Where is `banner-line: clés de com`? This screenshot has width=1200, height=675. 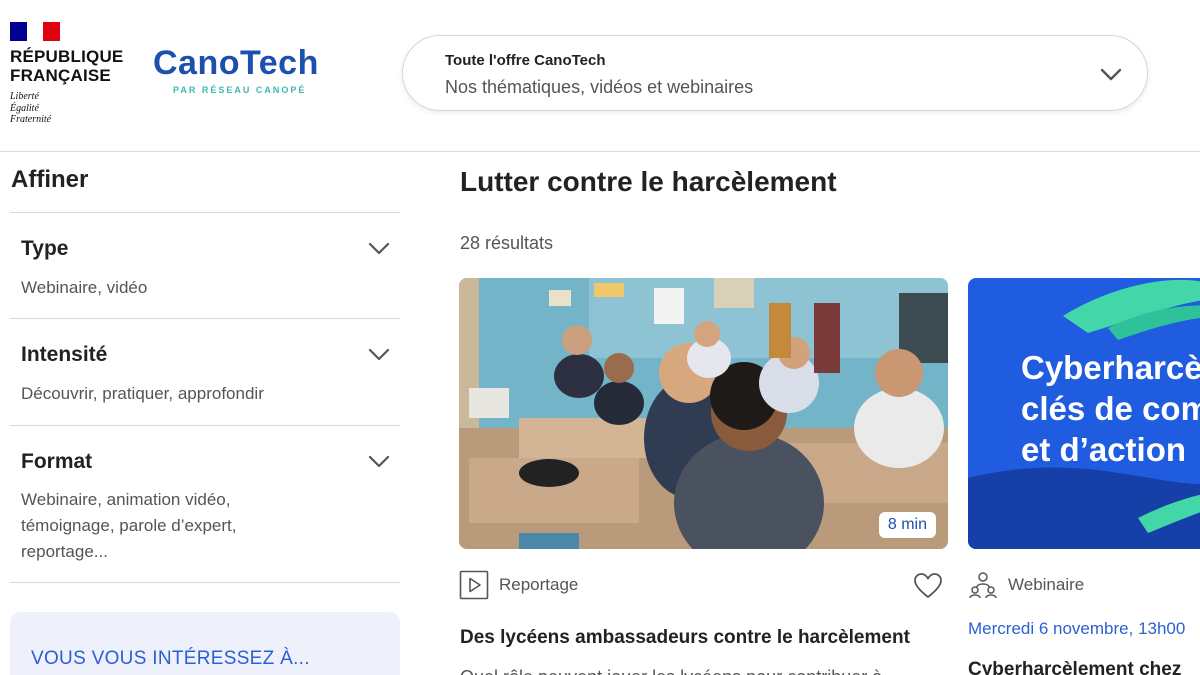
banner-line: clés de com is located at coordinates (1110, 408).